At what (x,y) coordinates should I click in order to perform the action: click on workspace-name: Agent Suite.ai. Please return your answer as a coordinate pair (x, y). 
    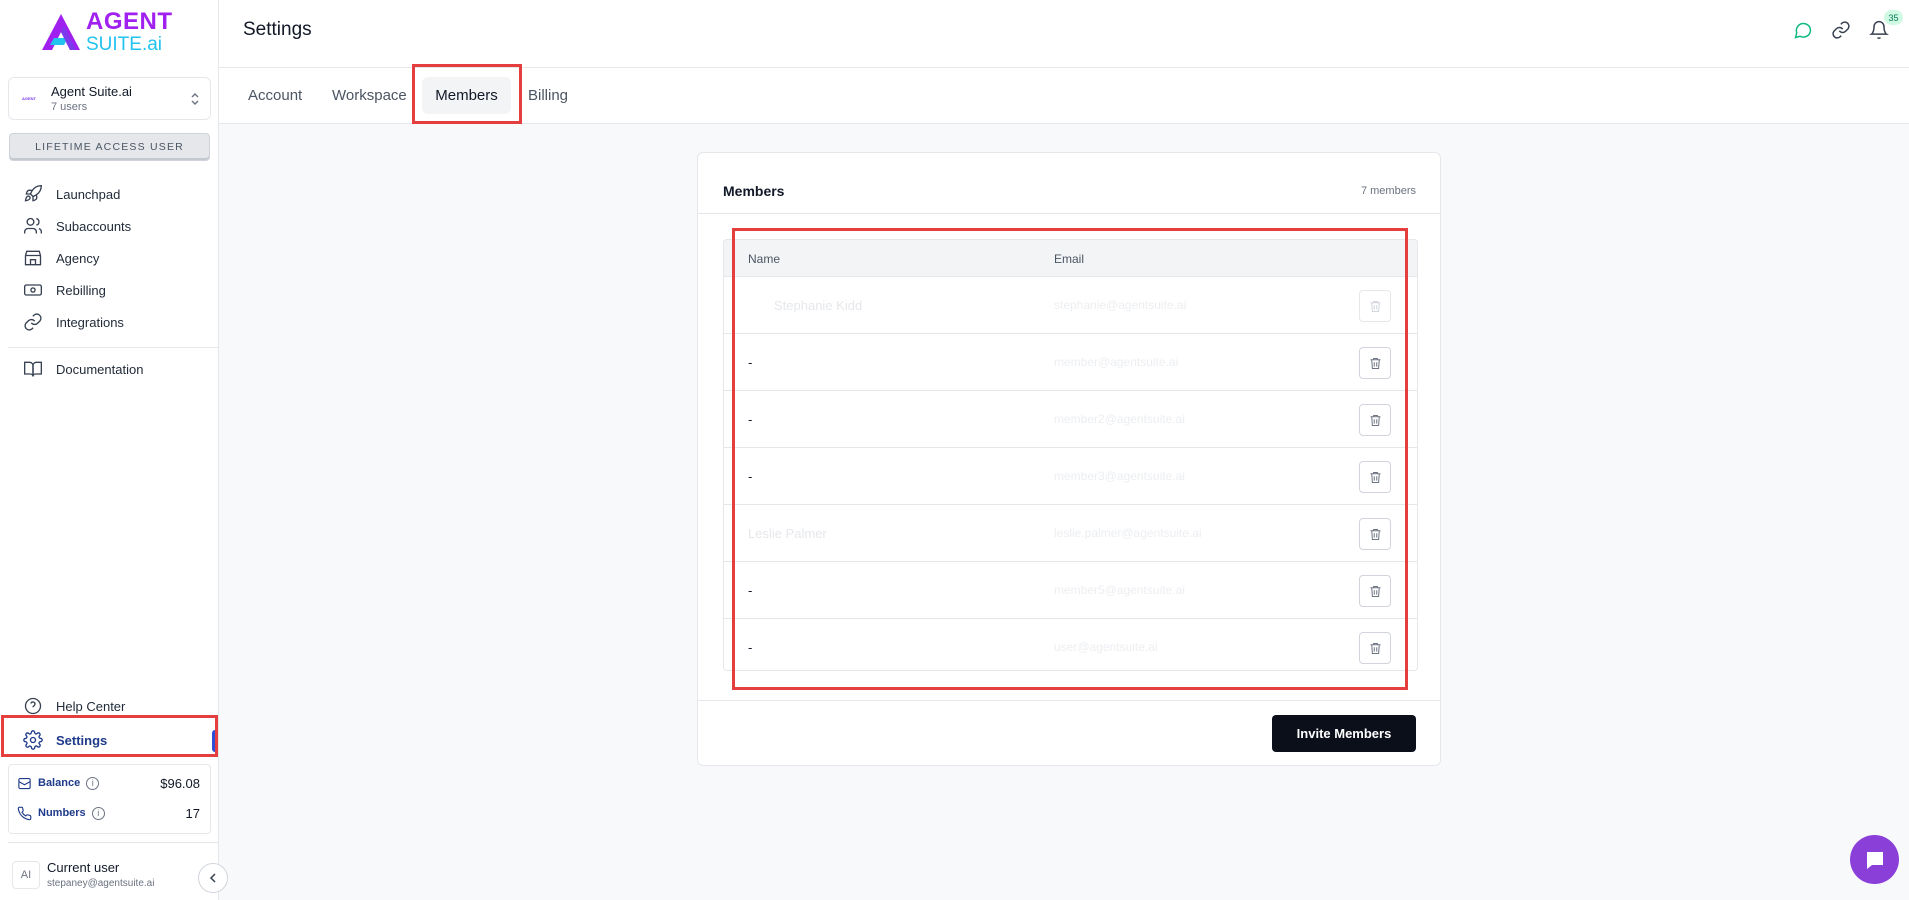
    Looking at the image, I should click on (91, 91).